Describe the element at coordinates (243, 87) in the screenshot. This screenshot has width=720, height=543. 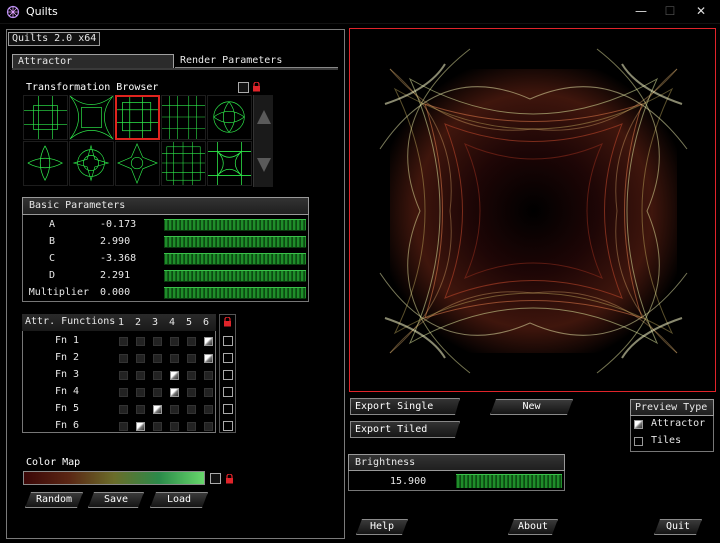
I see `browser-copy-button` at that location.